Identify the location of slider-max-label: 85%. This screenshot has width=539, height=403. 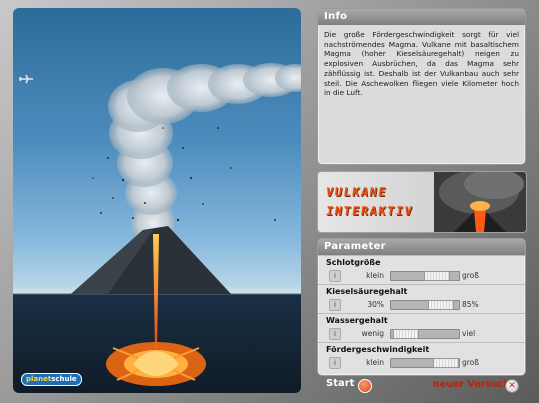
(470, 304).